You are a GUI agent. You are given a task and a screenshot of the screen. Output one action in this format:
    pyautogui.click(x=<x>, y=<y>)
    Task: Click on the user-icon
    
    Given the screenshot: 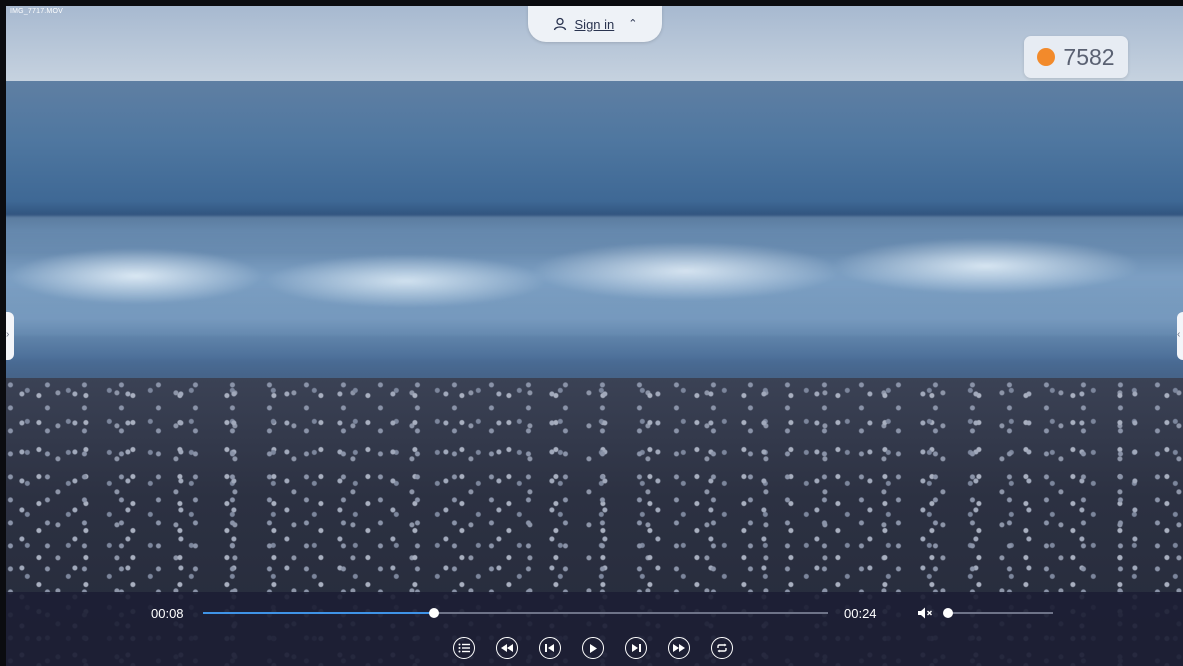 What is the action you would take?
    pyautogui.click(x=559, y=24)
    